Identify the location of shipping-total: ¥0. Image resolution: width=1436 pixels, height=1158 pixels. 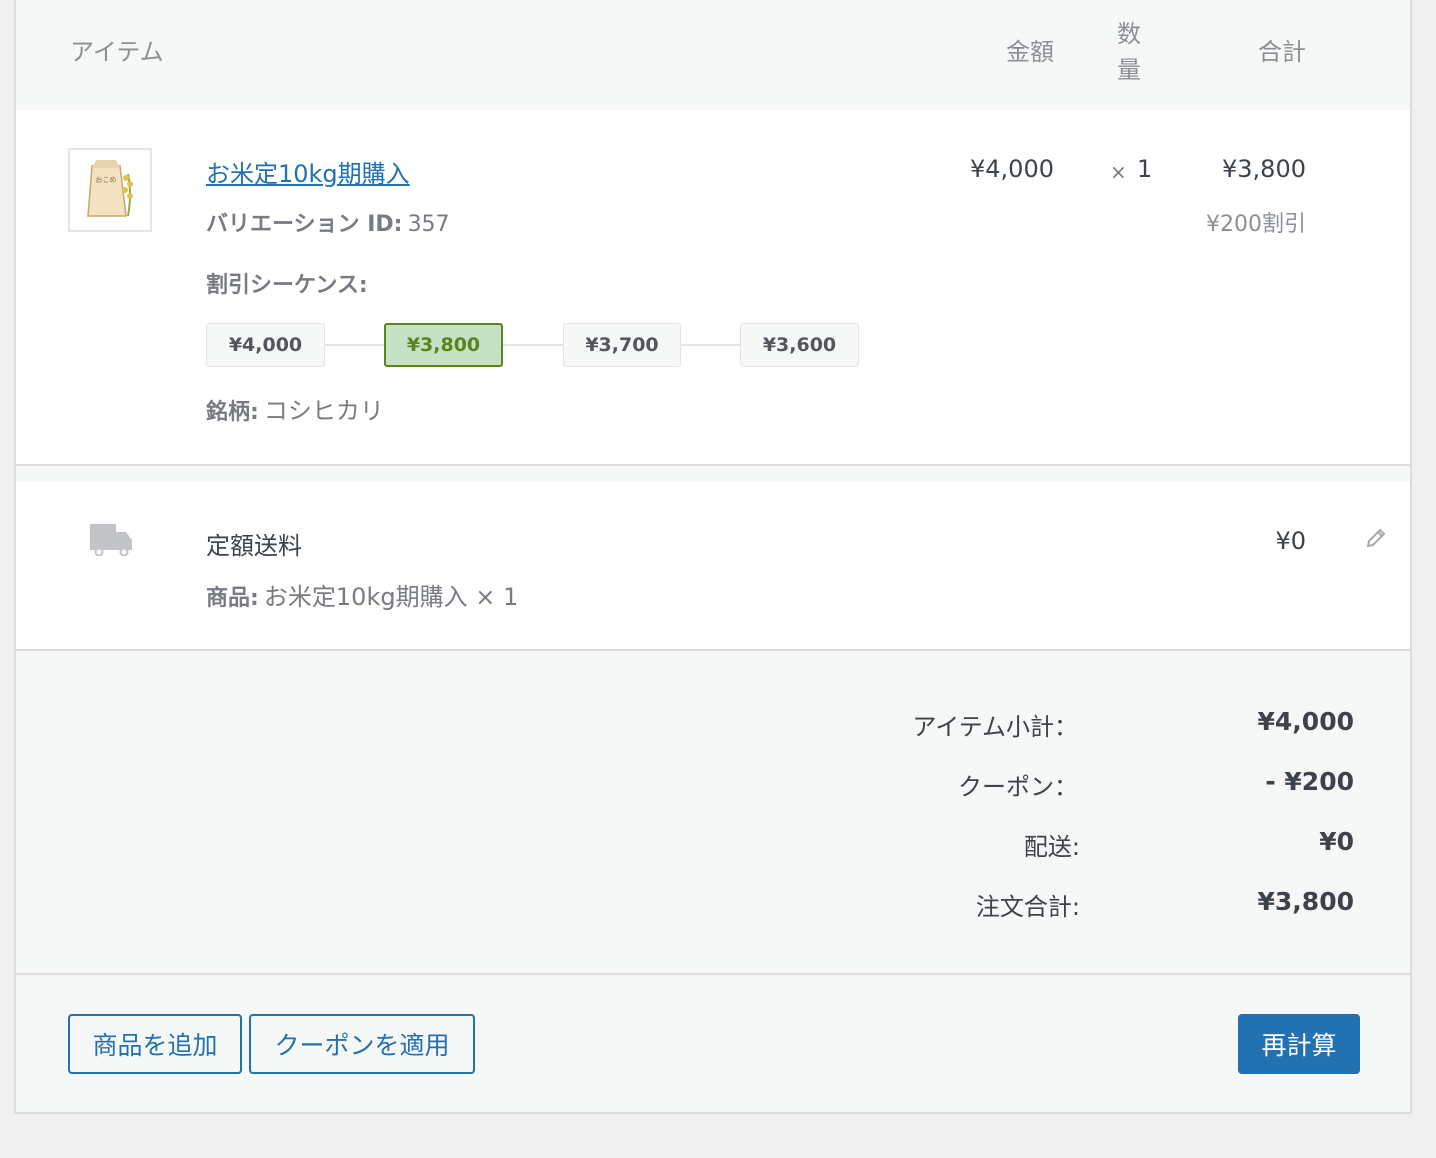
(1290, 541).